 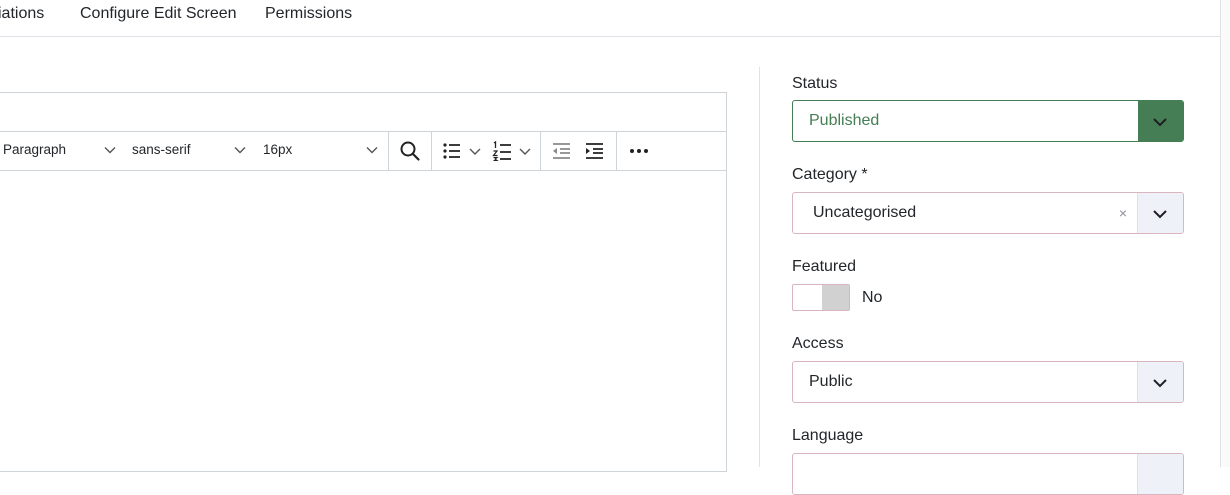 I want to click on tab-permissions: Permissions, so click(x=308, y=14).